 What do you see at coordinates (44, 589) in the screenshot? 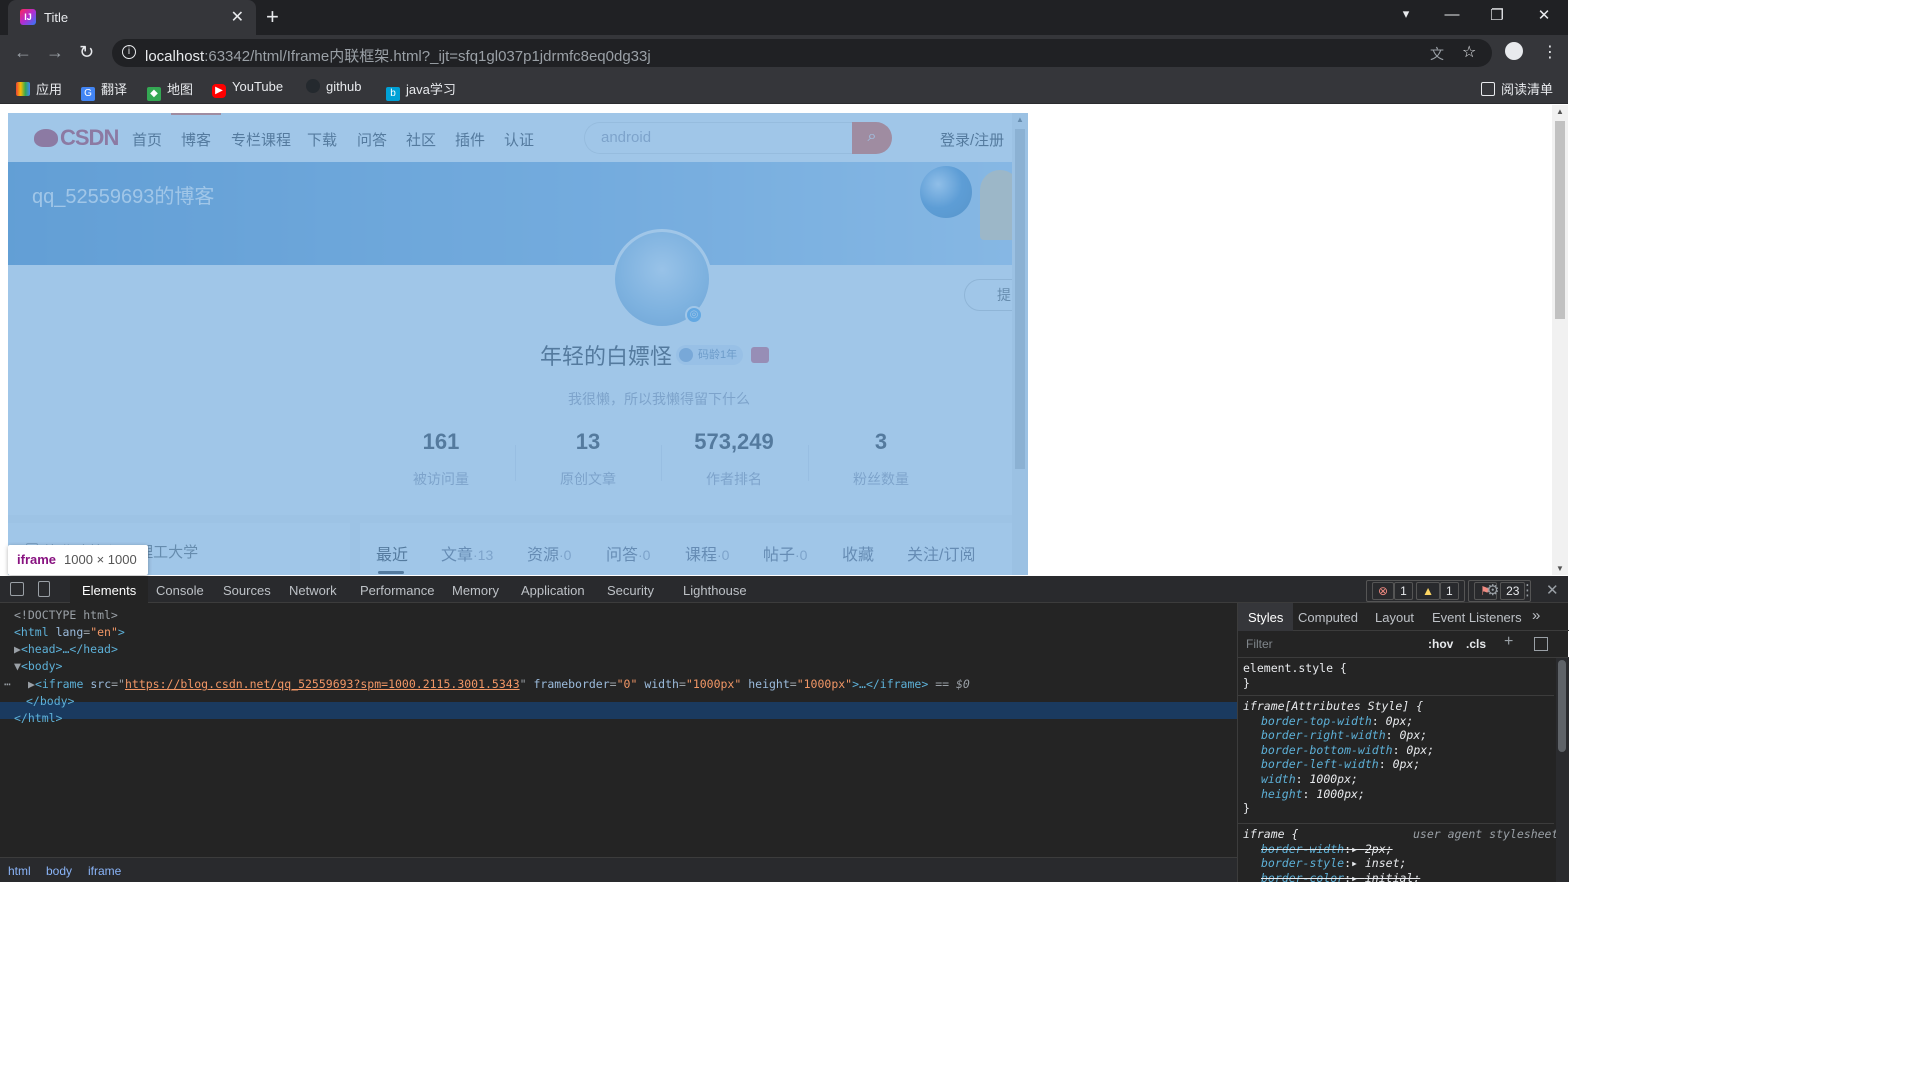
I see `device-toolbar-icon` at bounding box center [44, 589].